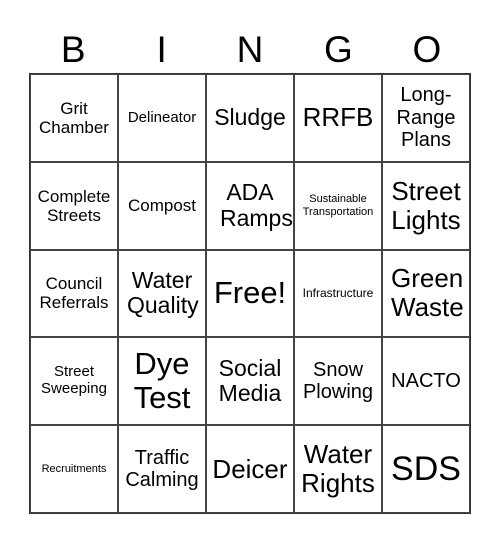 The width and height of the screenshot is (500, 544). I want to click on bingo-header: B I N G O, so click(250, 50).